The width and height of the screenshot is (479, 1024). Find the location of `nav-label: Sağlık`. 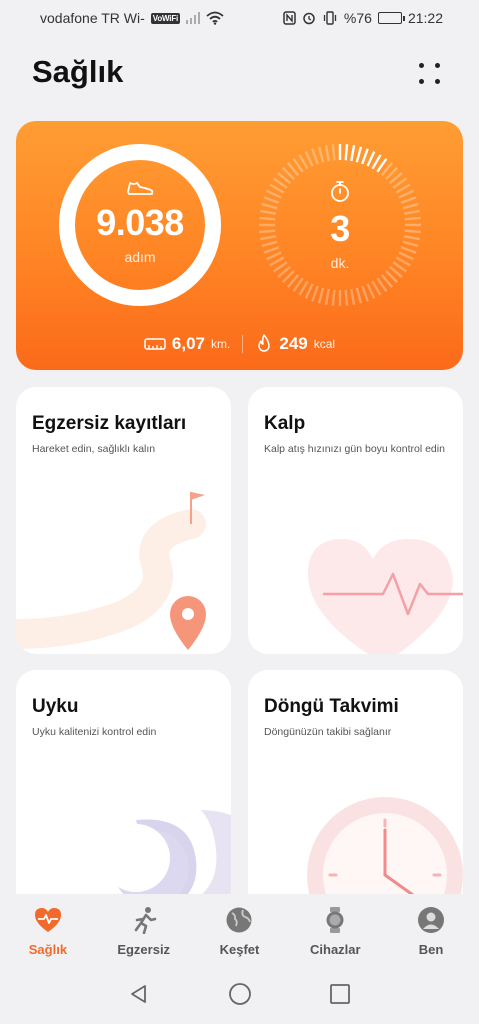

nav-label: Sağlık is located at coordinates (48, 949).